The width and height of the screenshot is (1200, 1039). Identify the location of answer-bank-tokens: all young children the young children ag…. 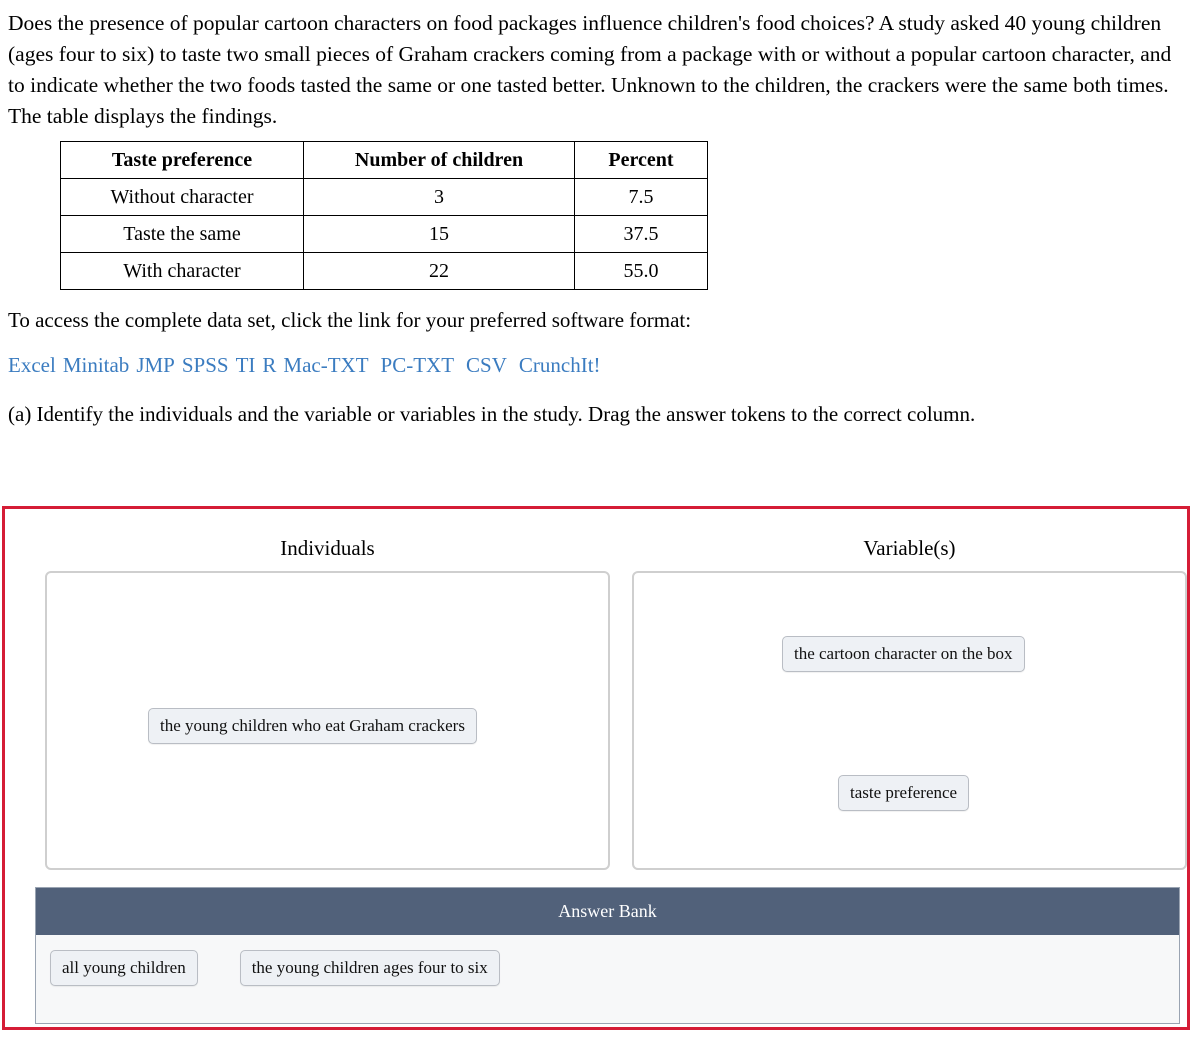
(607, 979).